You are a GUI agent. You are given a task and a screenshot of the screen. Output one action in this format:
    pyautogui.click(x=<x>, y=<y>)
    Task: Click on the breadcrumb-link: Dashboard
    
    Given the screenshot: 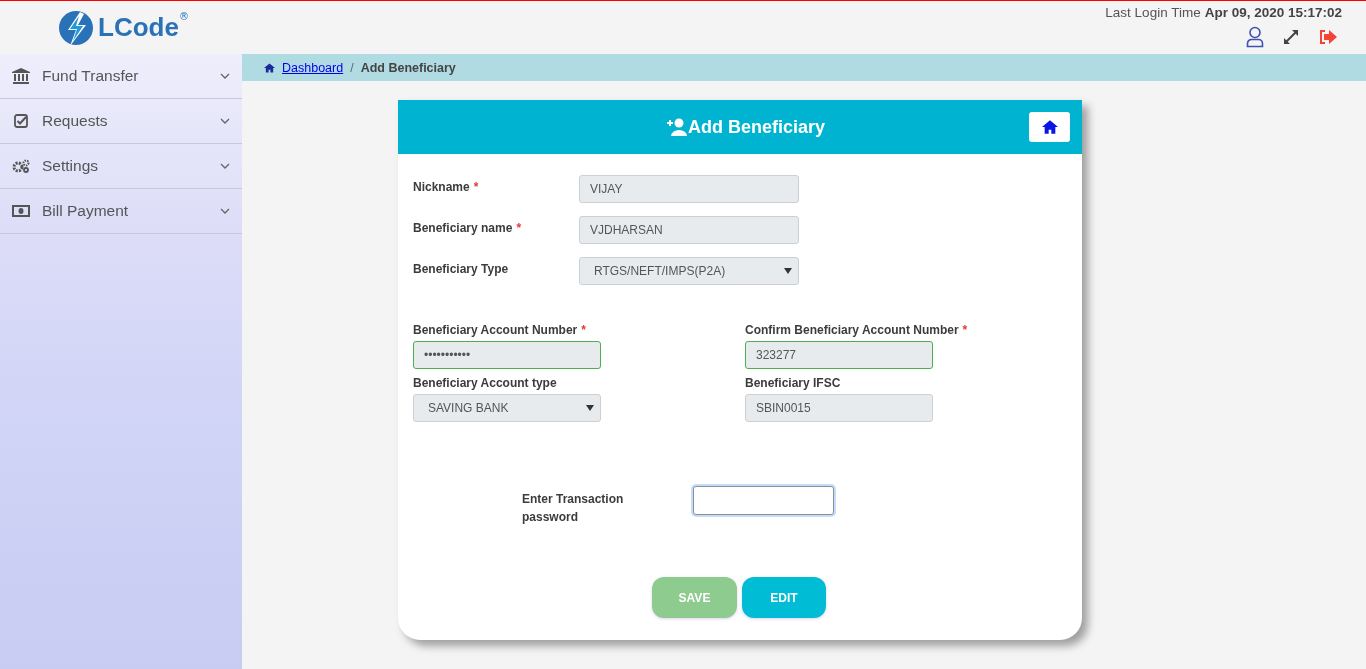 What is the action you would take?
    pyautogui.click(x=313, y=67)
    